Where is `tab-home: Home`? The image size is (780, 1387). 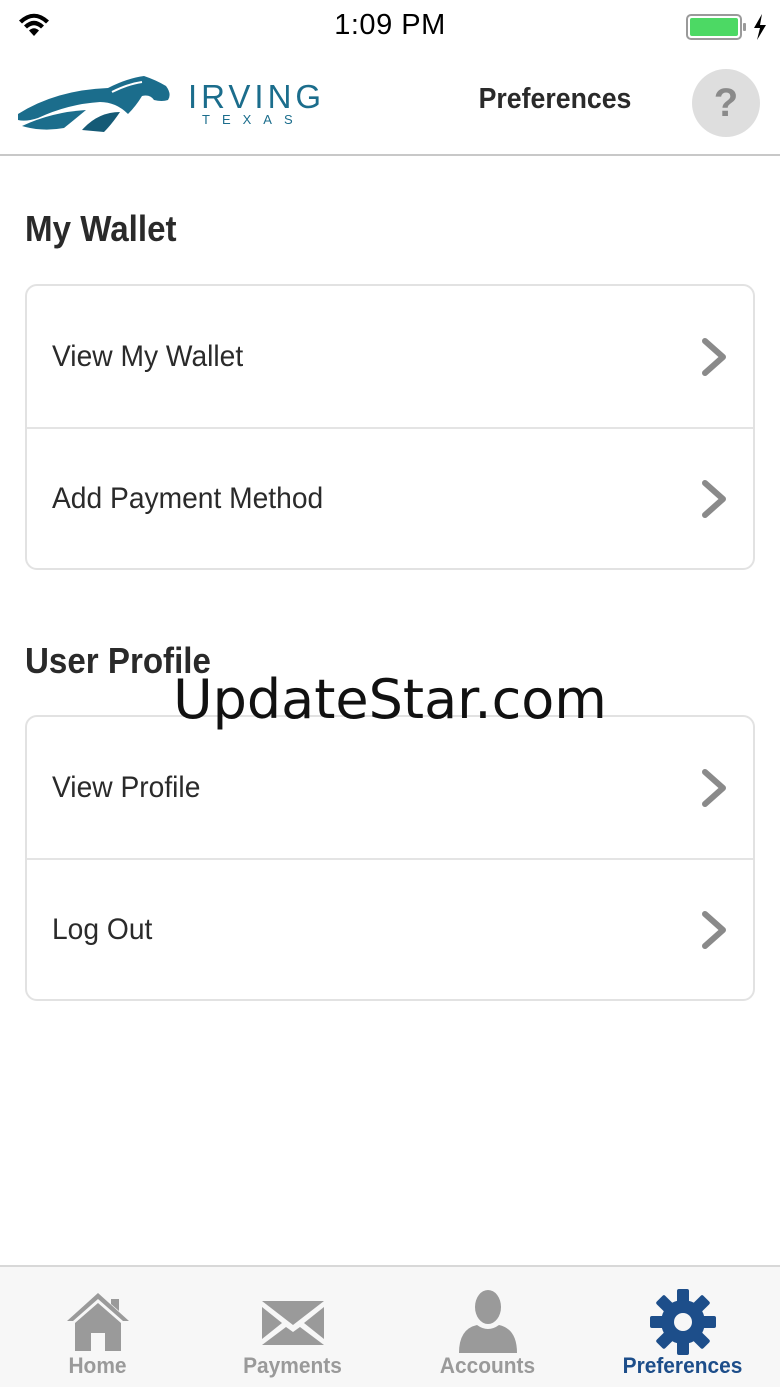 tab-home: Home is located at coordinates (97, 1327).